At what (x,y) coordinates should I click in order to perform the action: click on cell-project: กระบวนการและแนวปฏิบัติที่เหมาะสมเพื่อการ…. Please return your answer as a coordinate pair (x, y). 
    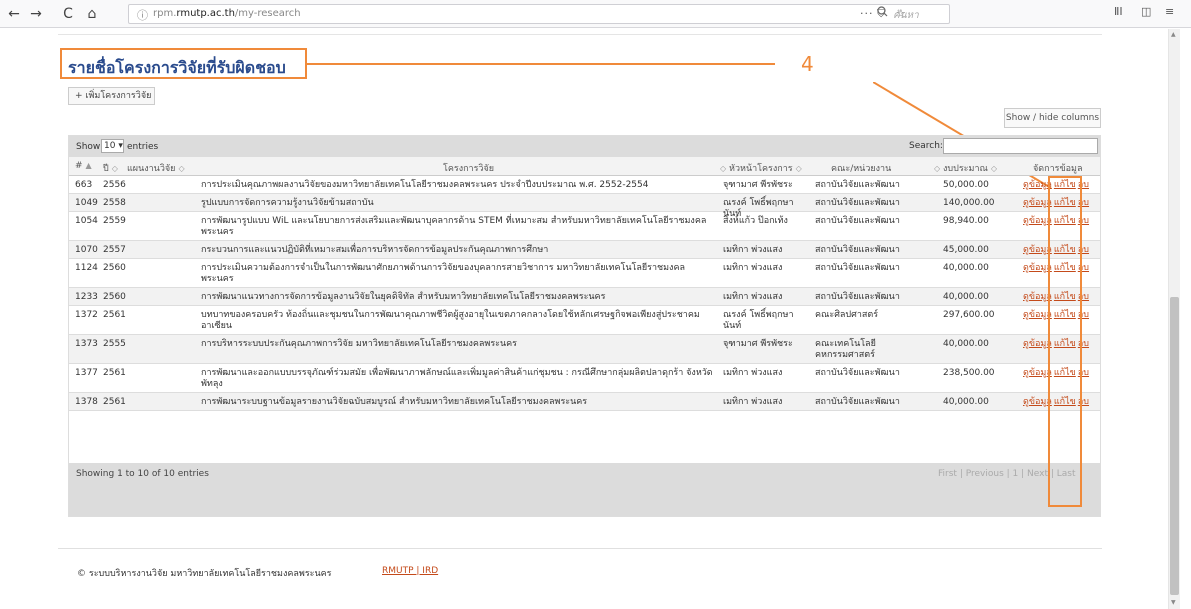
    Looking at the image, I should click on (375, 250).